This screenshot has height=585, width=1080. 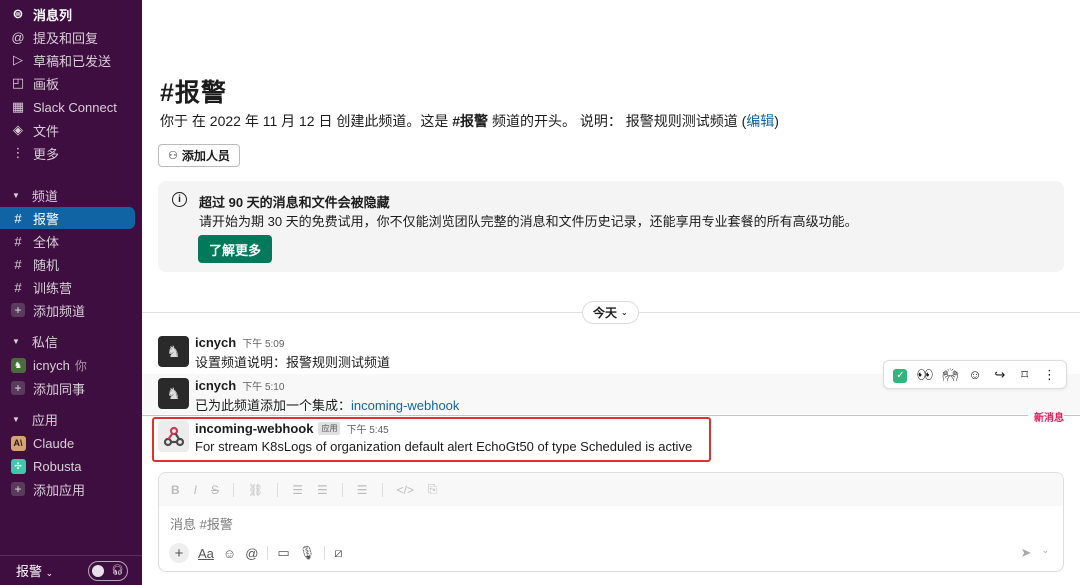 I want to click on microphone-icon: 🎙︎, so click(x=307, y=553).